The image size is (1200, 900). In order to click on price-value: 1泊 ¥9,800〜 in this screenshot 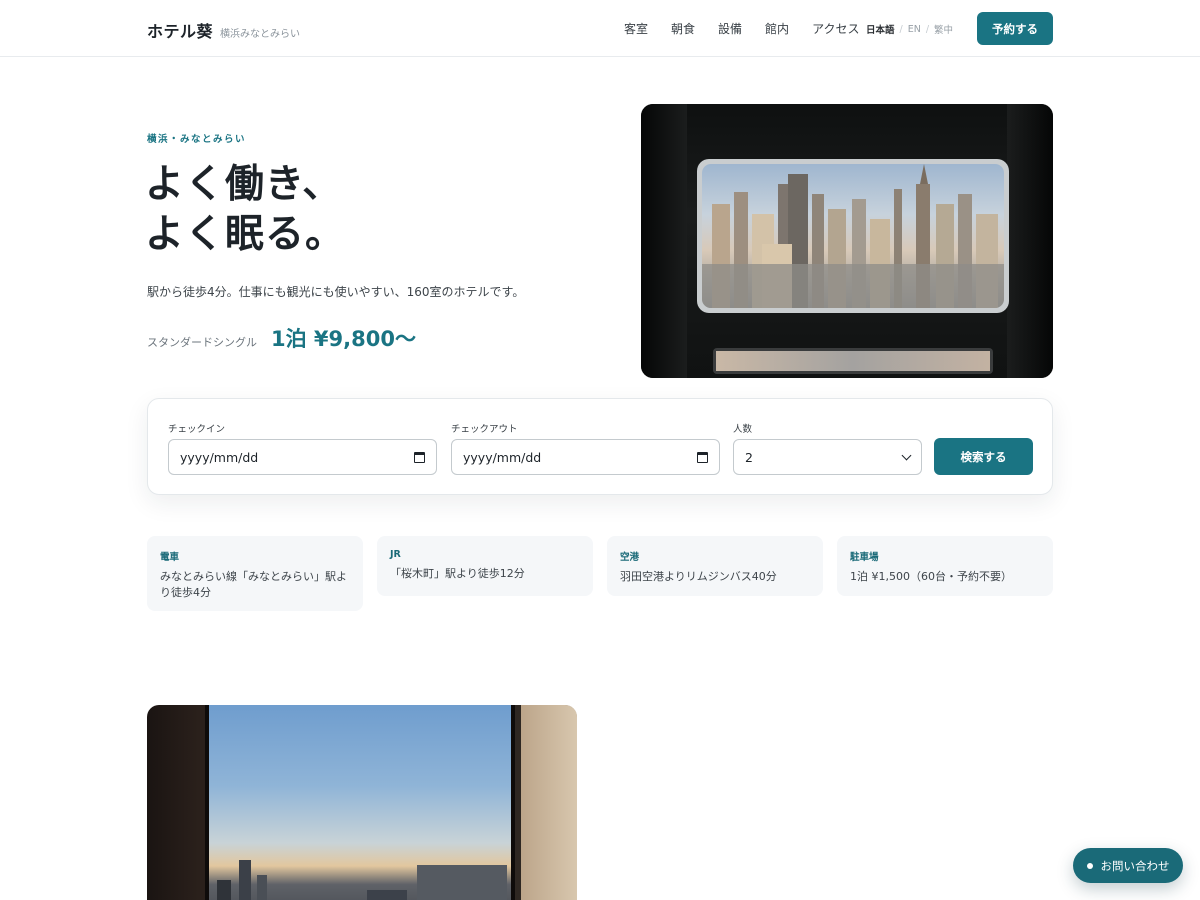, I will do `click(343, 339)`.